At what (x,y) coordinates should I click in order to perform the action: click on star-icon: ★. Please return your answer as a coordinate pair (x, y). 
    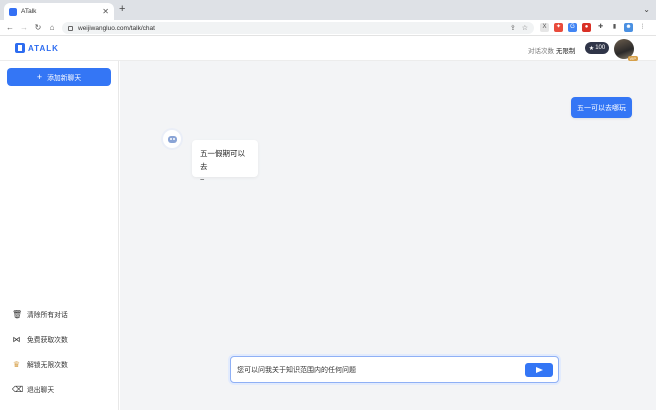
    Looking at the image, I should click on (591, 48).